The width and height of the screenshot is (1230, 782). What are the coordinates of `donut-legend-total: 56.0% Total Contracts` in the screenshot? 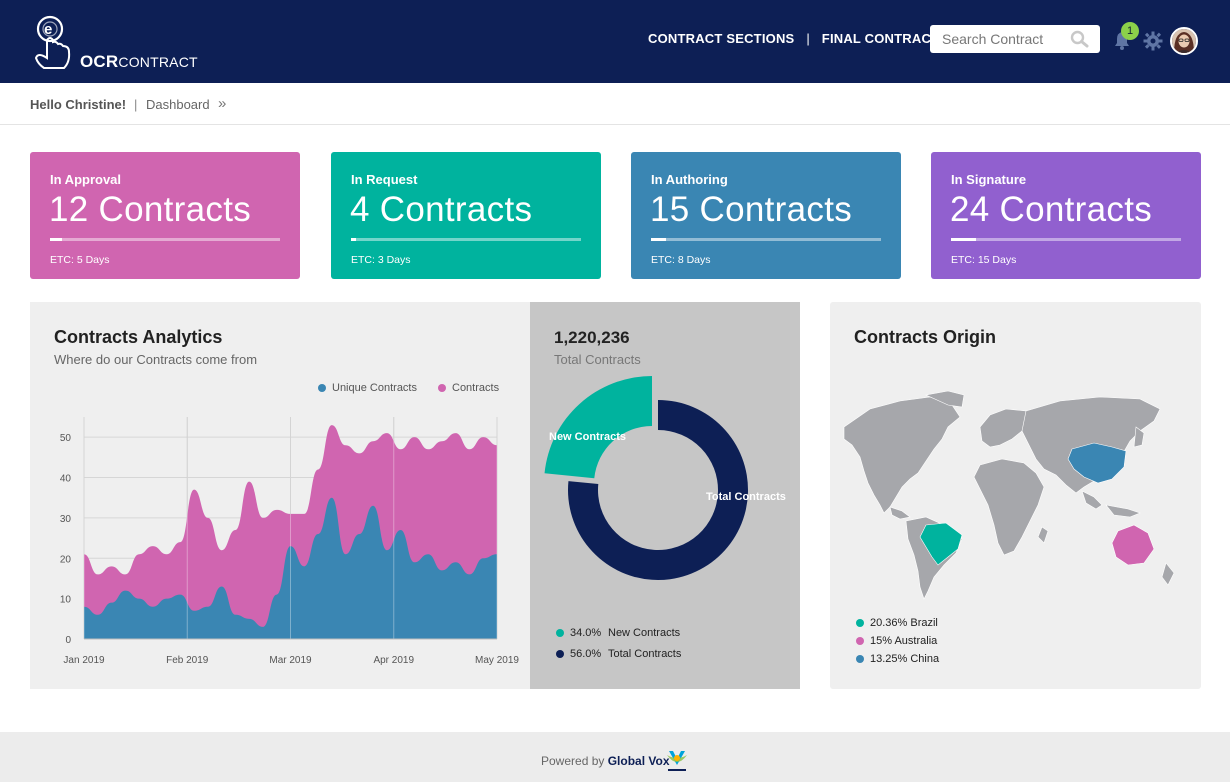 It's located at (618, 654).